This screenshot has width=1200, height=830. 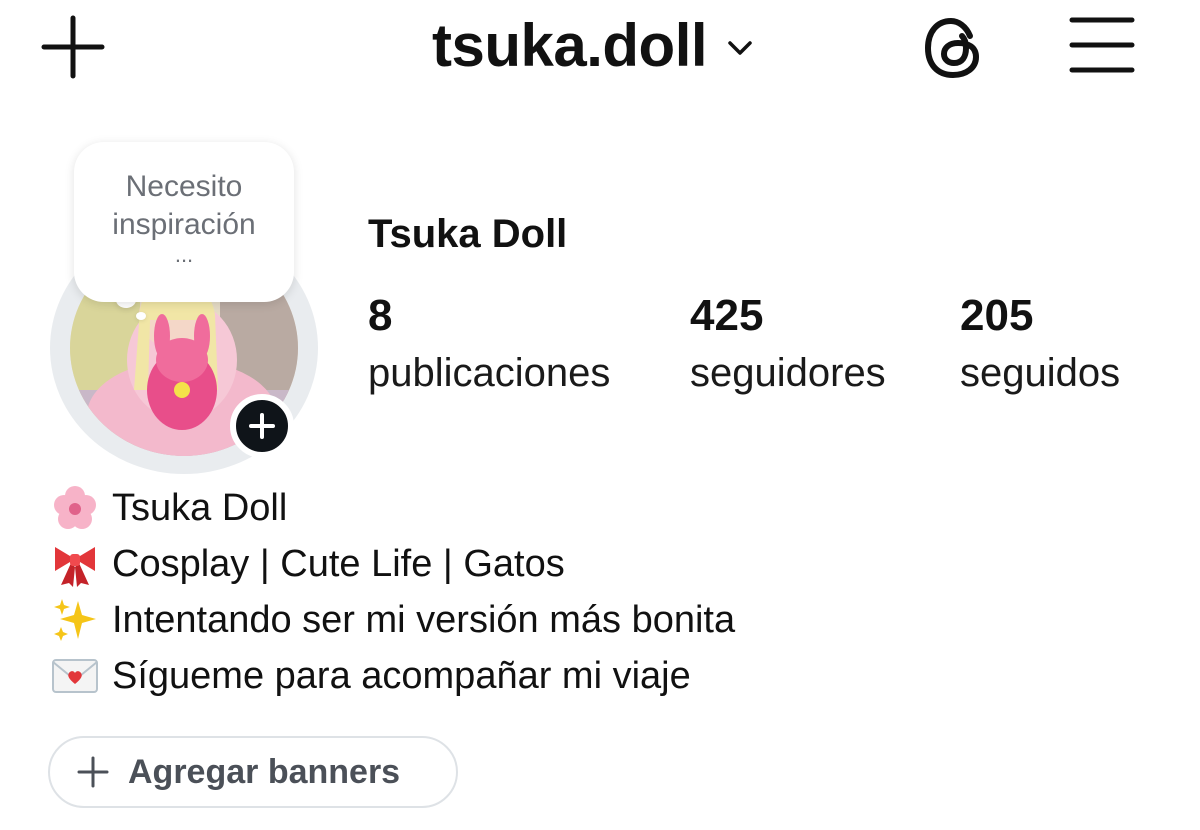 I want to click on bio-text: Sígueme para acompañar mi viaje, so click(x=401, y=675).